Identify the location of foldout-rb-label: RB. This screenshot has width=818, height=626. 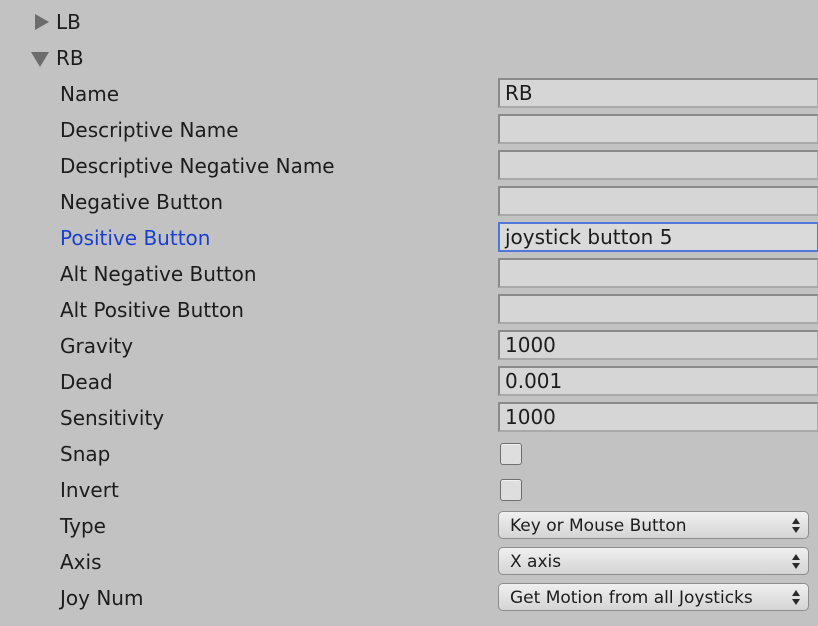
(70, 58).